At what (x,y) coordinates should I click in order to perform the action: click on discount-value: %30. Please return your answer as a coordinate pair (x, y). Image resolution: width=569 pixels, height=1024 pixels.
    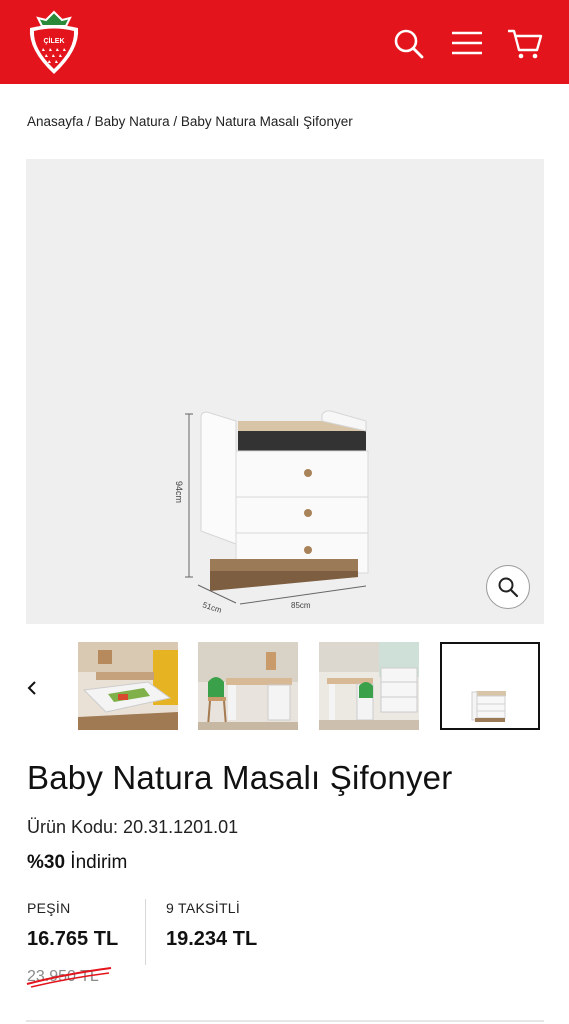
    Looking at the image, I should click on (46, 862).